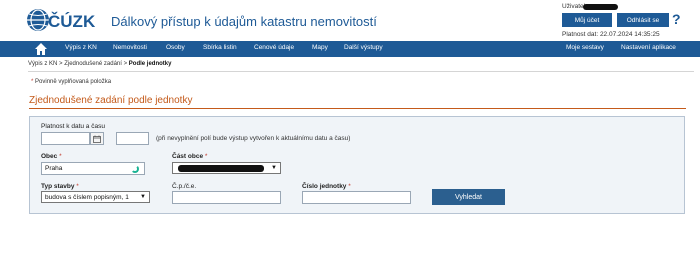 The height and width of the screenshot is (261, 700). Describe the element at coordinates (97, 138) in the screenshot. I see `calendar-icon` at that location.